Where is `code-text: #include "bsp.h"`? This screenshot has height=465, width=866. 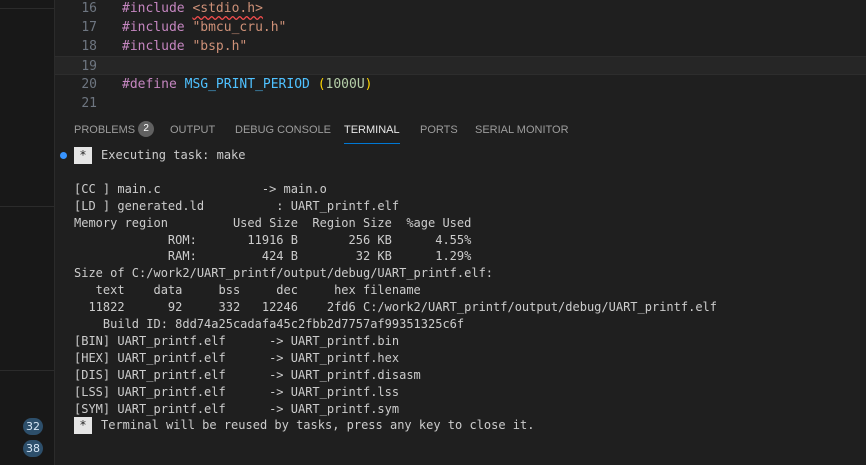 code-text: #include "bsp.h" is located at coordinates (185, 46).